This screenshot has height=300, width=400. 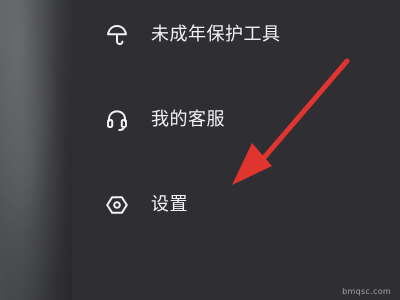 What do you see at coordinates (117, 205) in the screenshot?
I see `settings-hexagon-icon` at bounding box center [117, 205].